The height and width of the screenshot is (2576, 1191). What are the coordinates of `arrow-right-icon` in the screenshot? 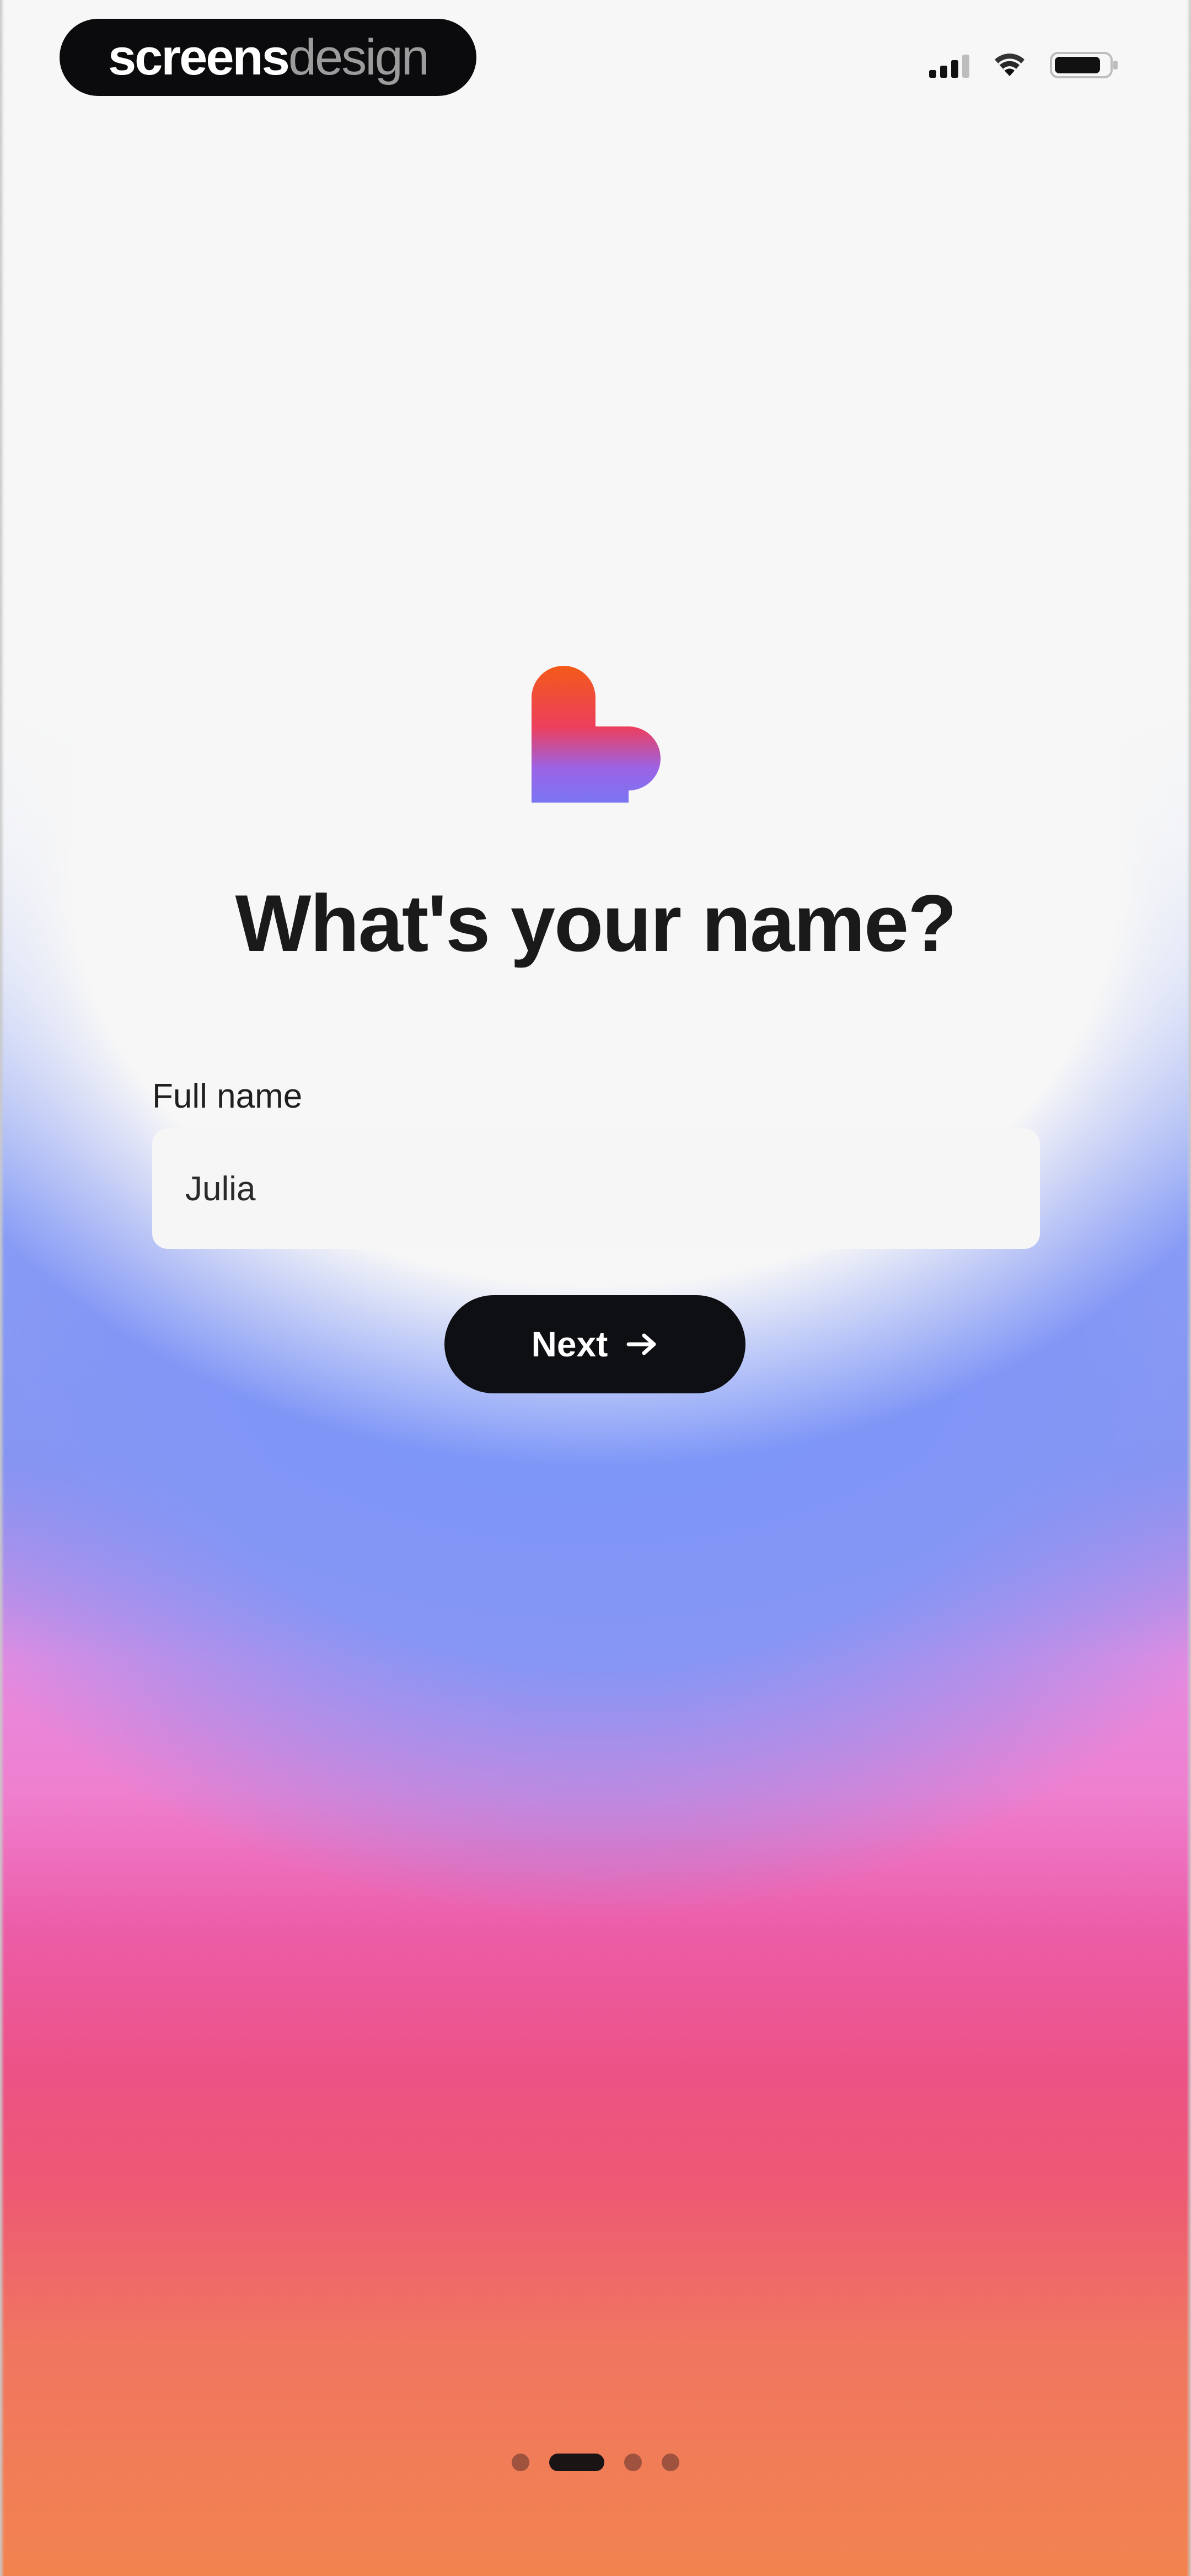 It's located at (642, 1344).